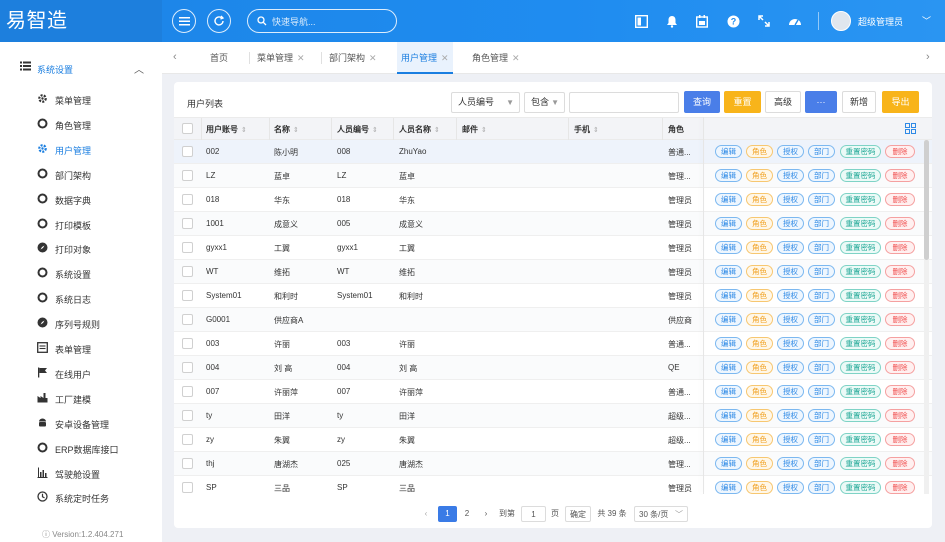 Image resolution: width=945 pixels, height=542 pixels. Describe the element at coordinates (81, 21) in the screenshot. I see `app-logo: 易智造` at that location.